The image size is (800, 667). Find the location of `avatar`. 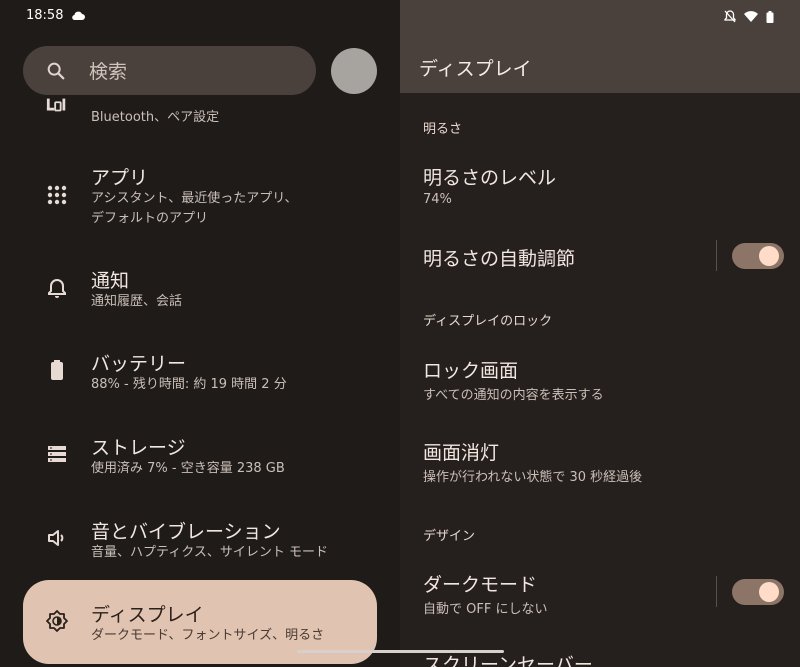

avatar is located at coordinates (354, 71).